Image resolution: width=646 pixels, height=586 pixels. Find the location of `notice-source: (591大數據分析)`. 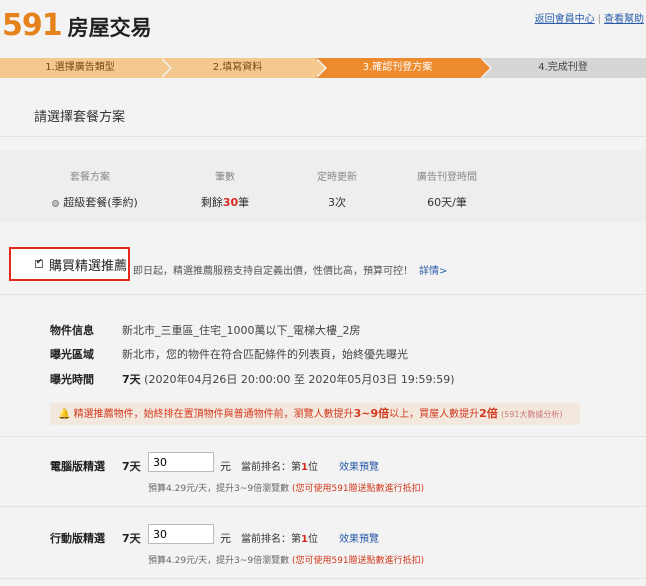

notice-source: (591大數據分析) is located at coordinates (532, 414).